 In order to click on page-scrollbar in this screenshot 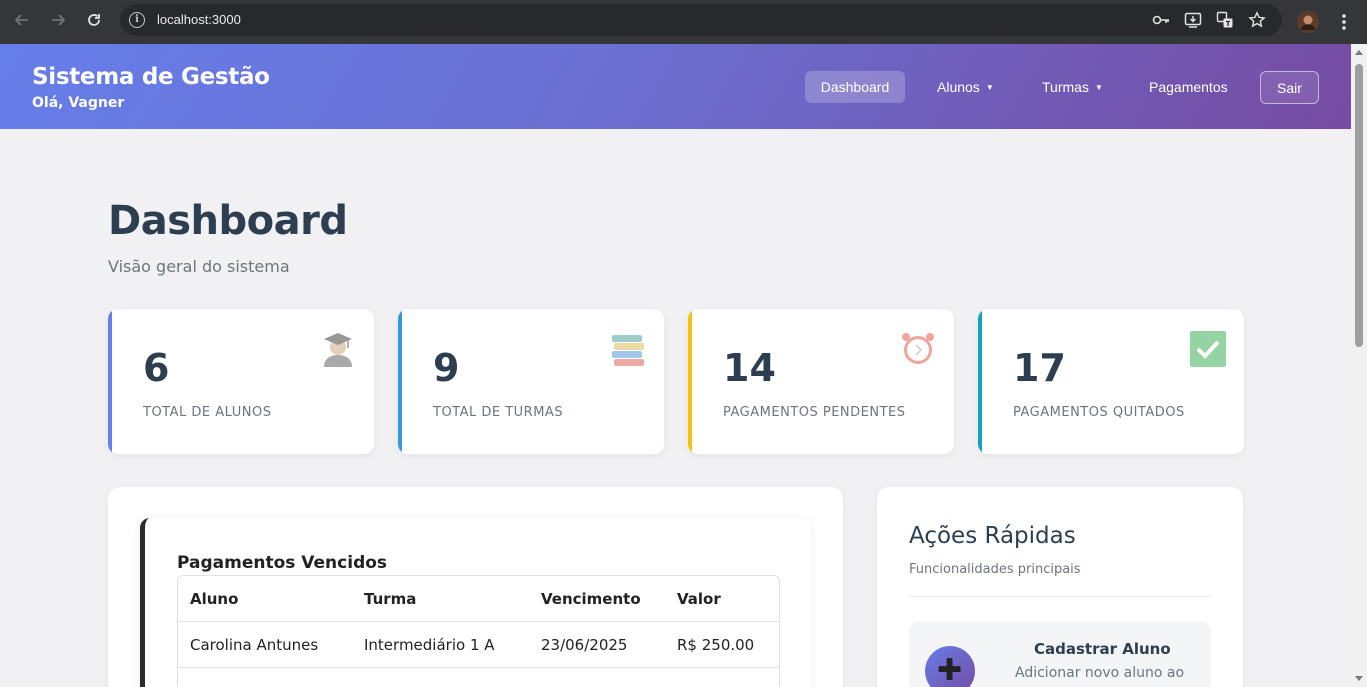, I will do `click(1359, 365)`.